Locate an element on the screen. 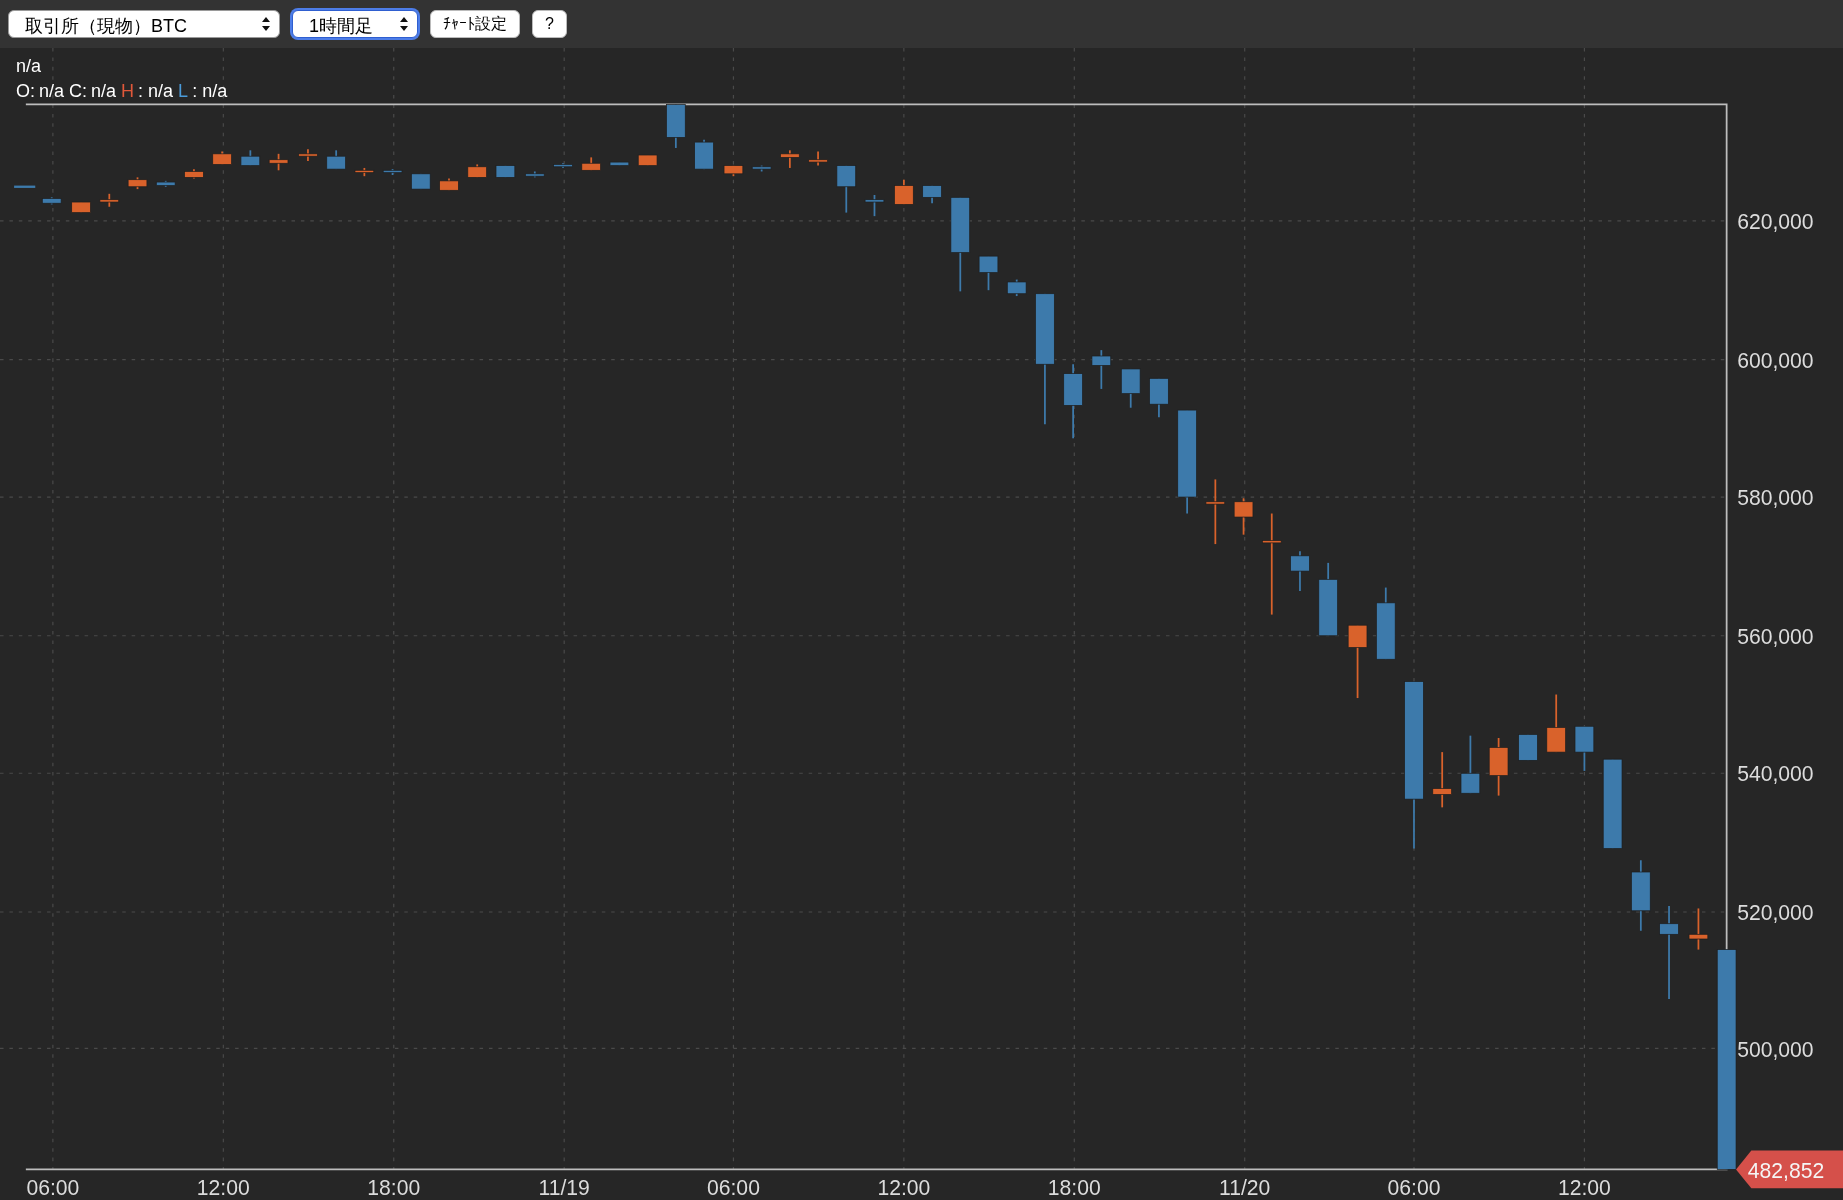  price-axis-label: 620,000 is located at coordinates (1775, 222).